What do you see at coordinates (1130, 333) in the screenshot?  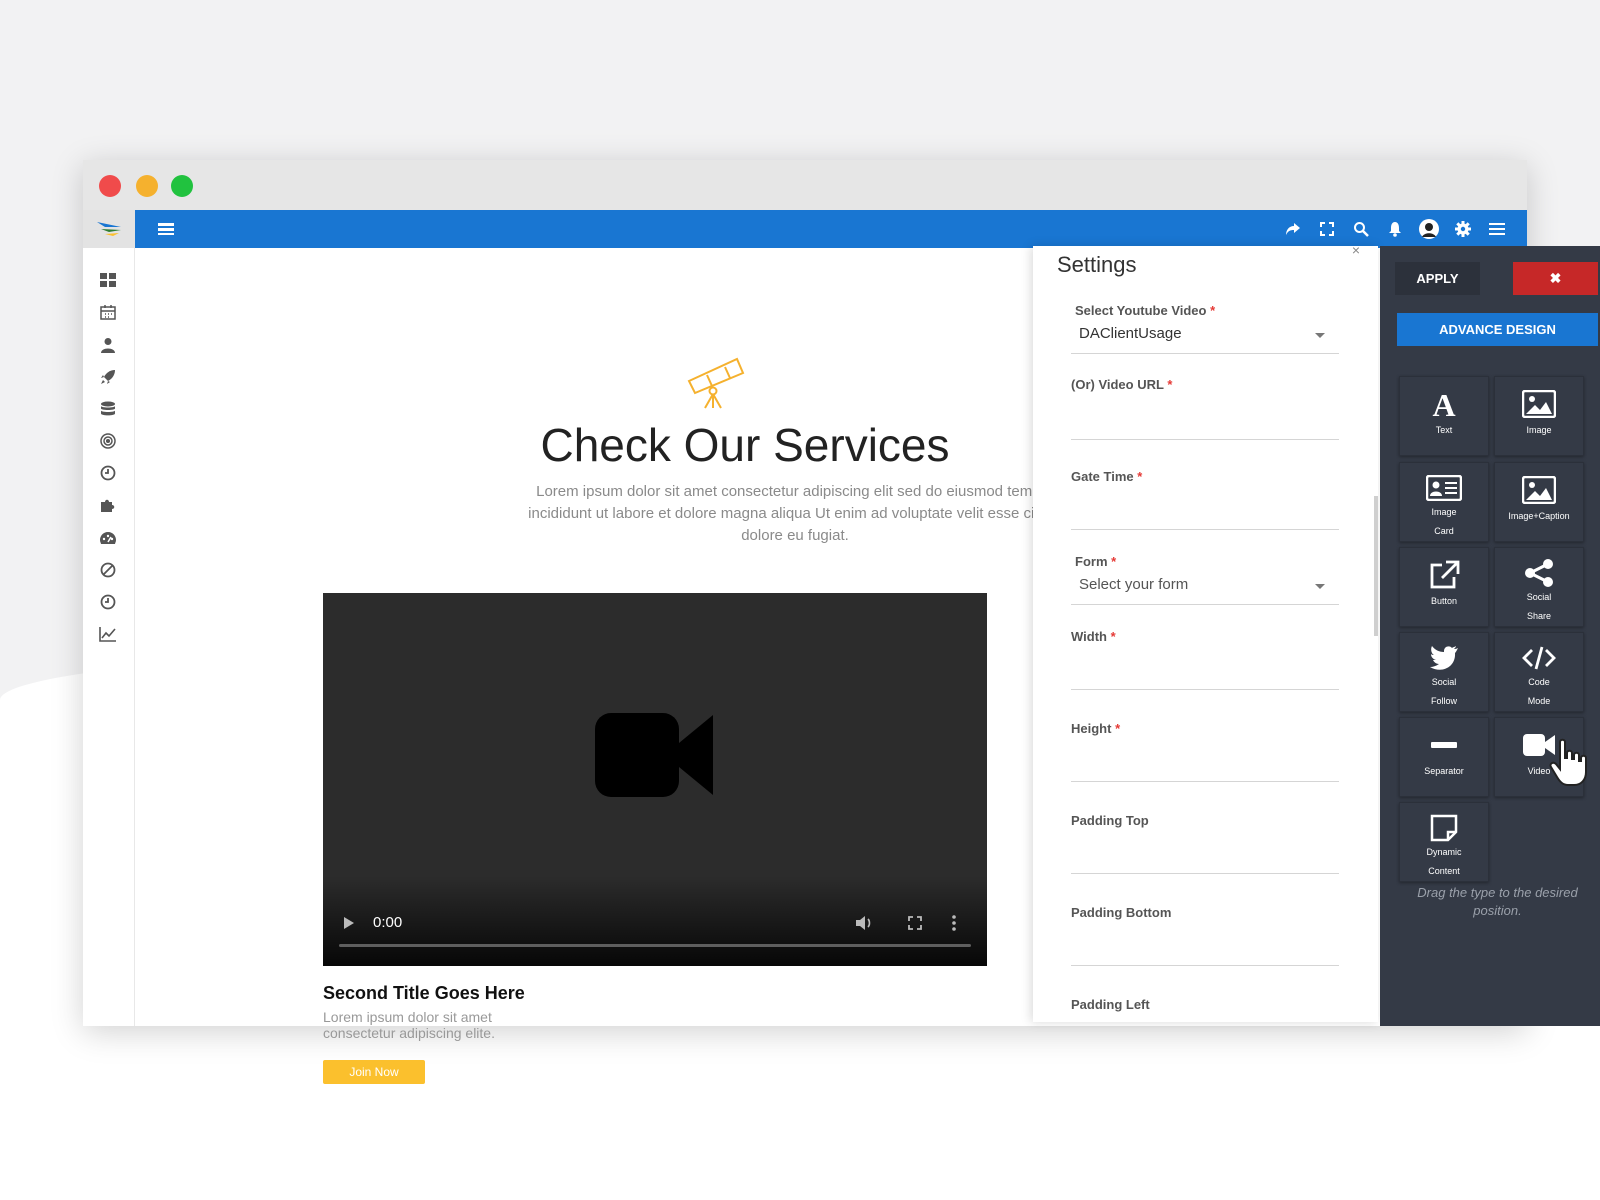 I see `youtube-video-value: DAClientUsage` at bounding box center [1130, 333].